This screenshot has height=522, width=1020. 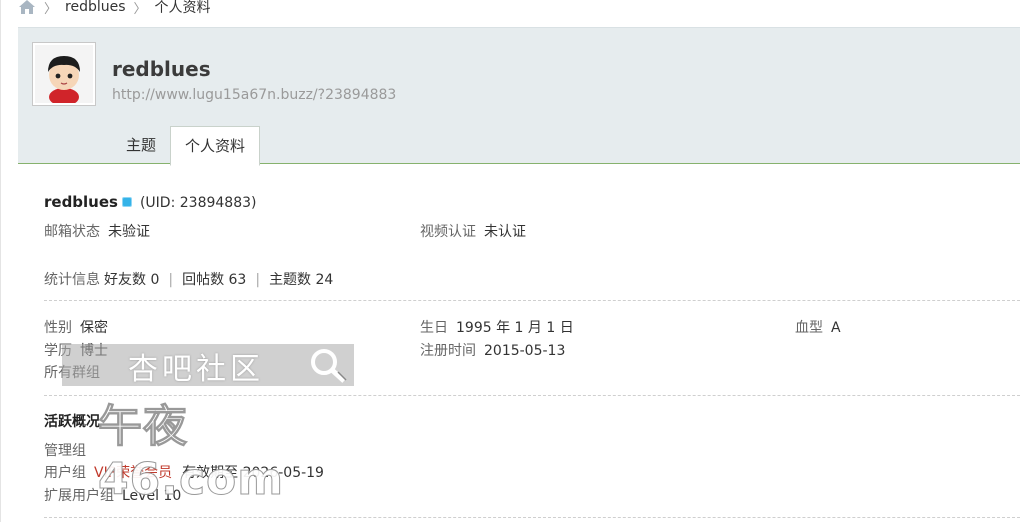 I want to click on education-label: 学历, so click(x=58, y=351).